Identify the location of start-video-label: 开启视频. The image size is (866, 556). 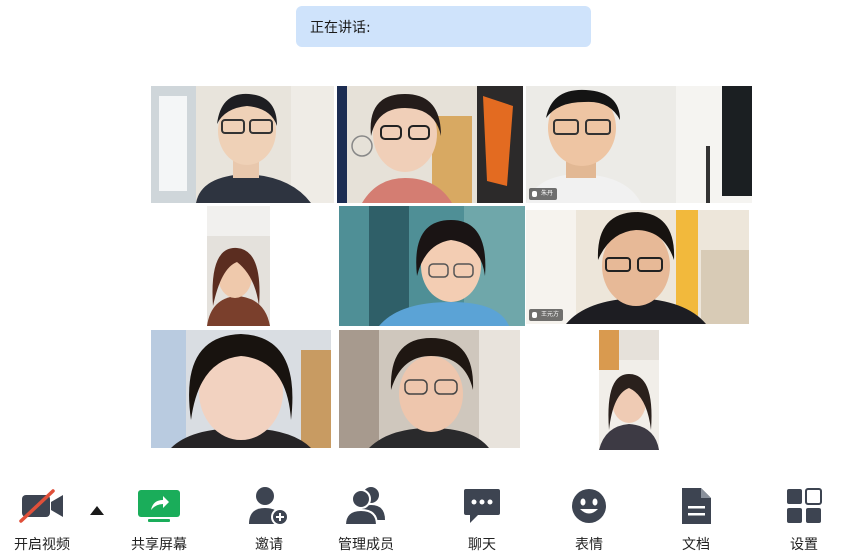
(42, 545).